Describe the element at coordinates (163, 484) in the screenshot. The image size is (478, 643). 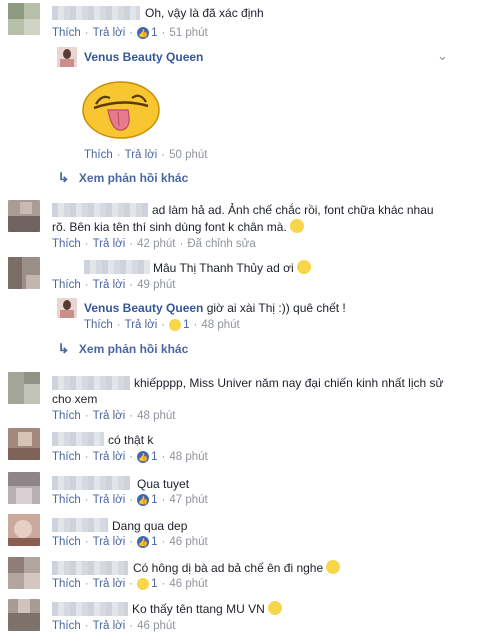
I see `comment-text: Qua tuyet` at that location.